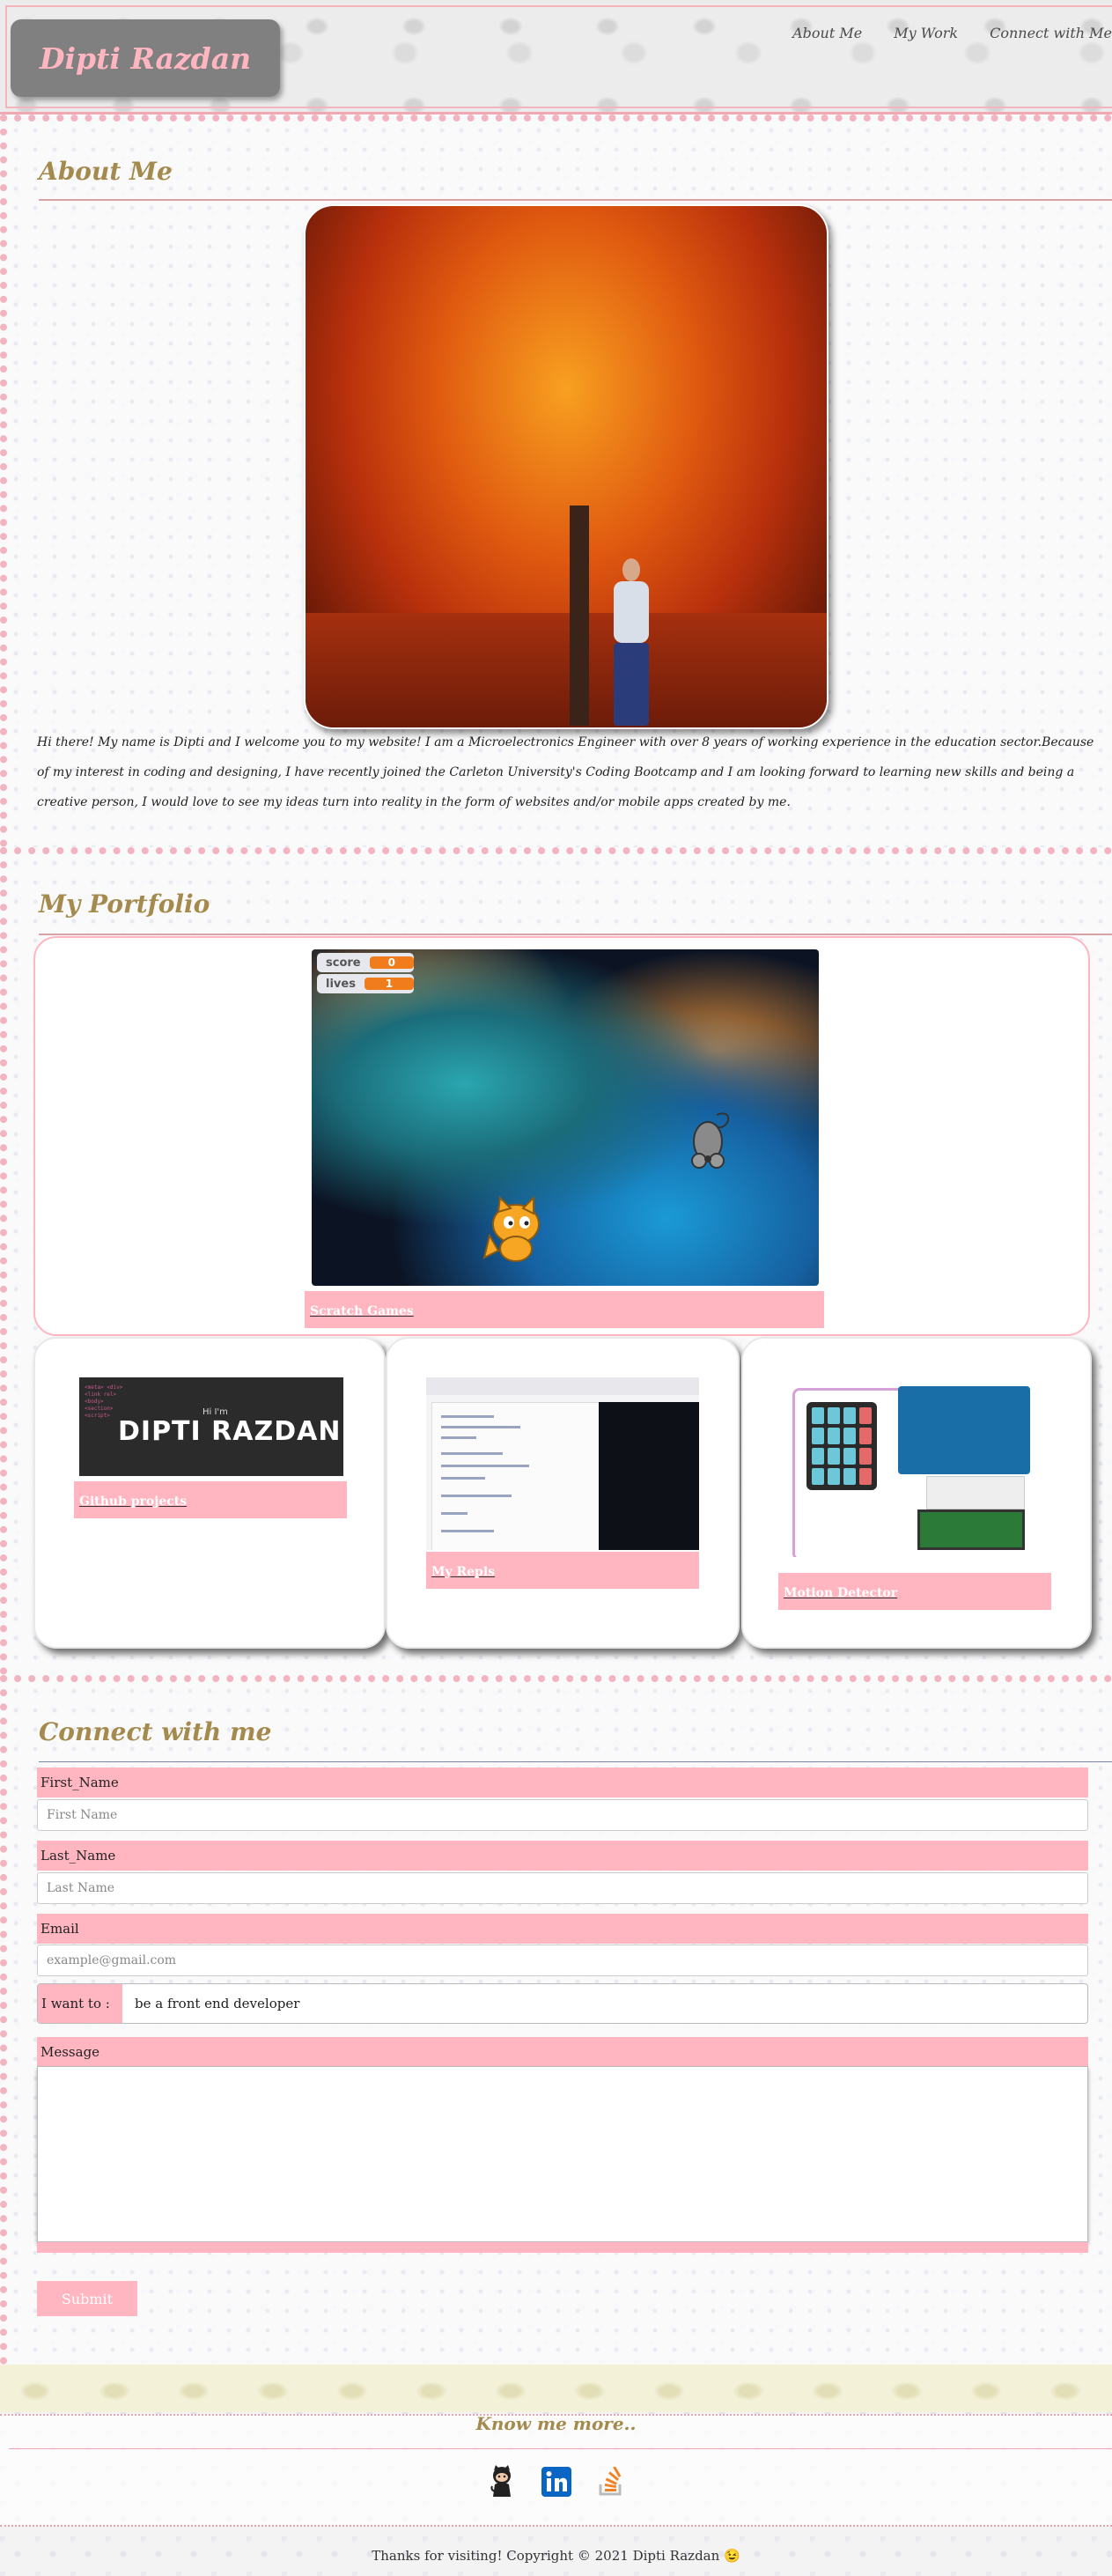 This screenshot has height=2576, width=1112. Describe the element at coordinates (556, 2388) in the screenshot. I see `decorative-band` at that location.